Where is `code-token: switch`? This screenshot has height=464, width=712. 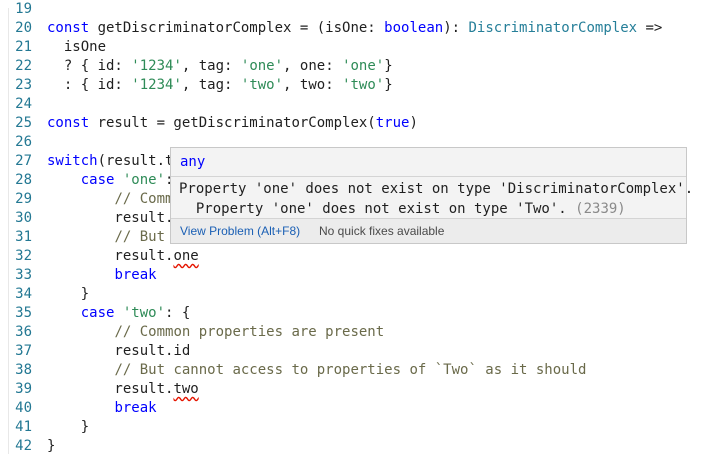 code-token: switch is located at coordinates (72, 161).